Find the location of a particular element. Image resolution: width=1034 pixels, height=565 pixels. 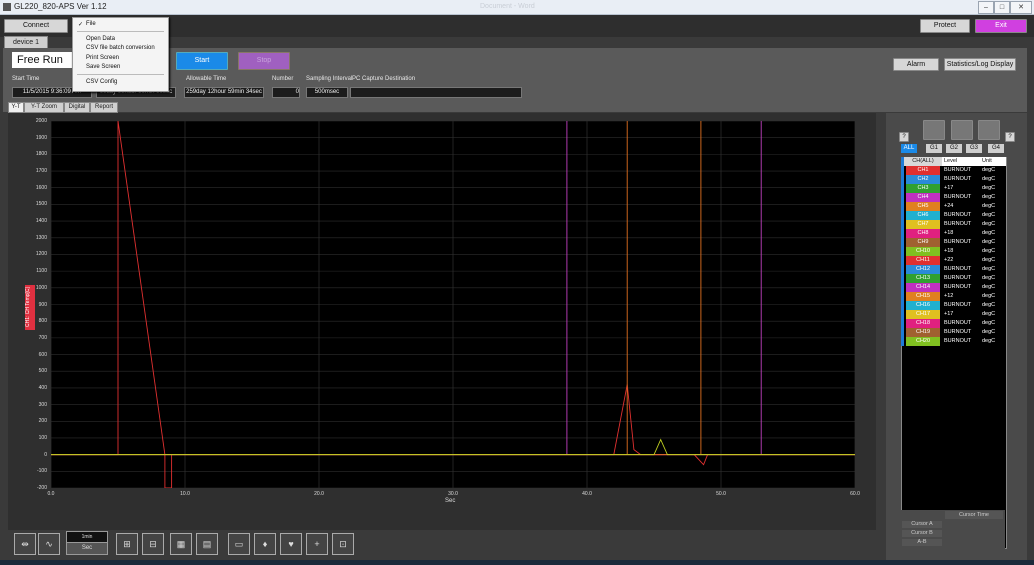

help-icon-right: ? is located at coordinates (1010, 137).